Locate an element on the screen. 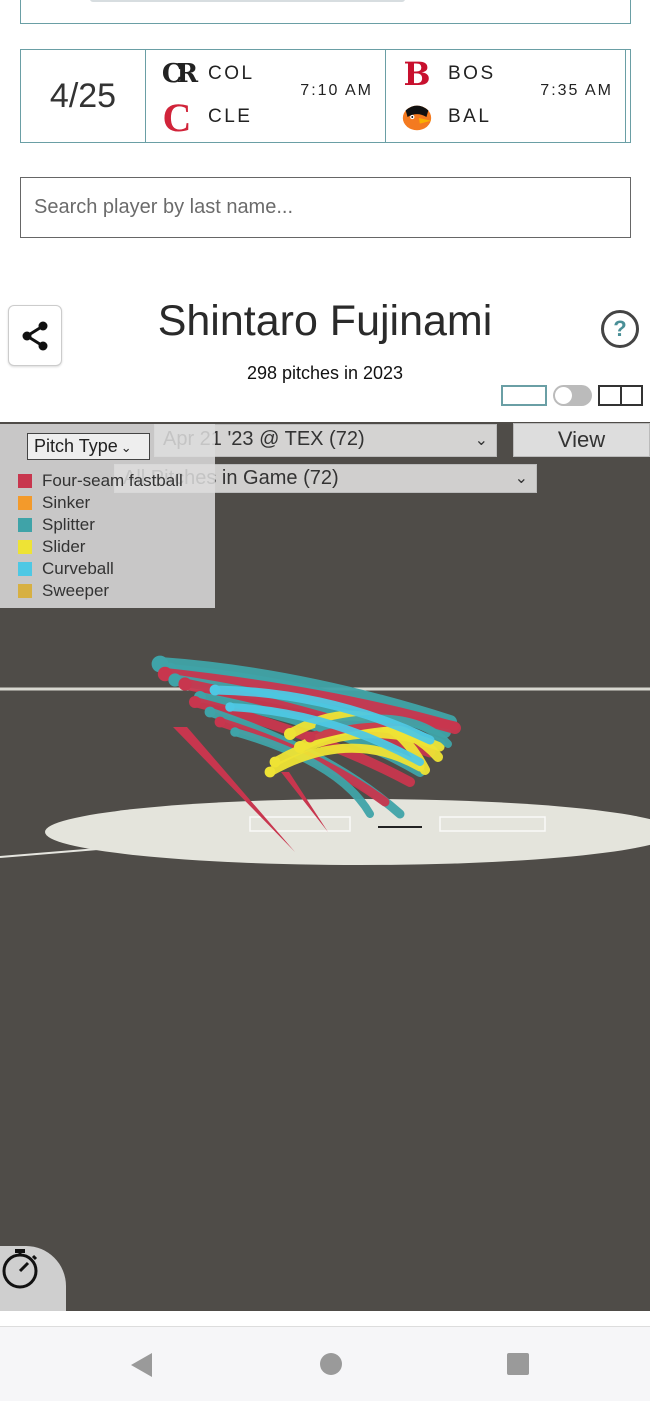  recents-icon is located at coordinates (518, 1364).